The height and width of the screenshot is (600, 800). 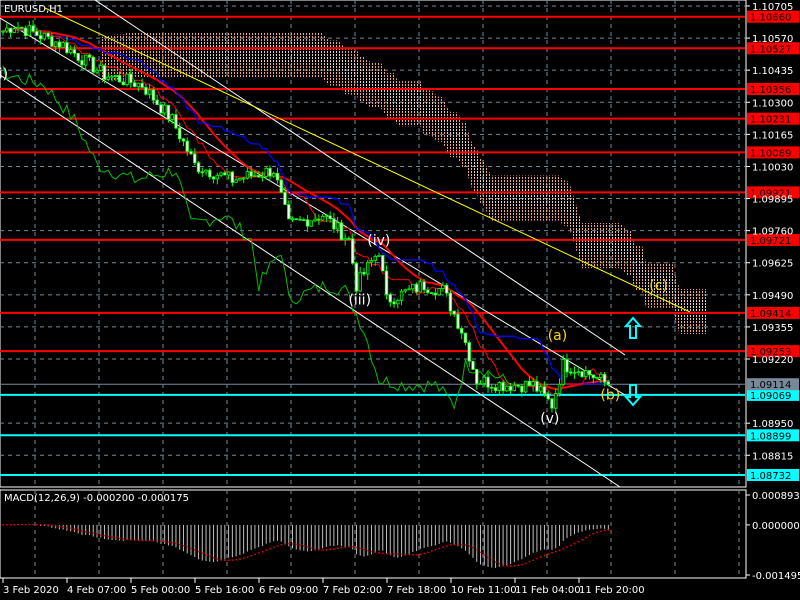 I want to click on price-tick-label: 1.08815, so click(x=772, y=456).